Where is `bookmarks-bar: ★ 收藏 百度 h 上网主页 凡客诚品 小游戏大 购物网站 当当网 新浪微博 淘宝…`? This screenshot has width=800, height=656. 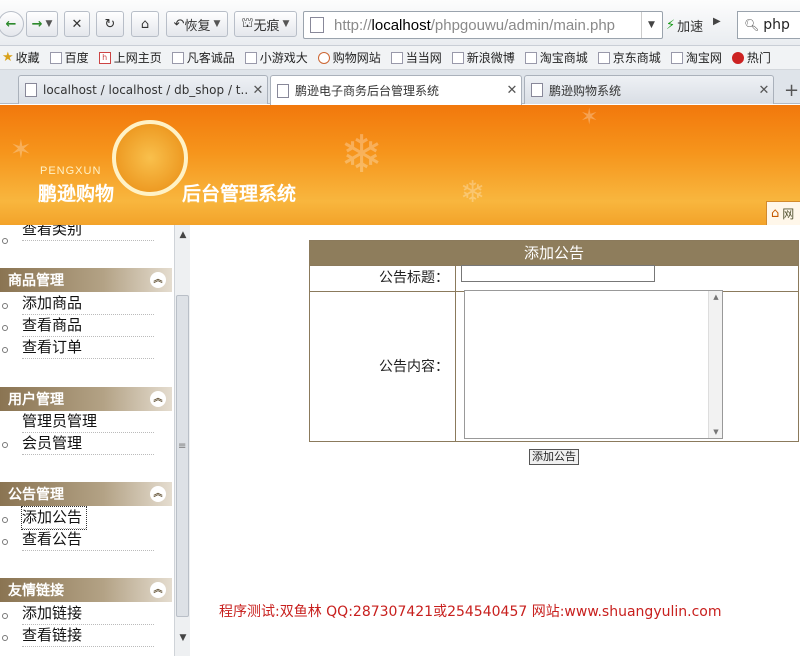 bookmarks-bar: ★ 收藏 百度 h 上网主页 凡客诚品 小游戏大 购物网站 当当网 新浪微博 淘宝… is located at coordinates (400, 58).